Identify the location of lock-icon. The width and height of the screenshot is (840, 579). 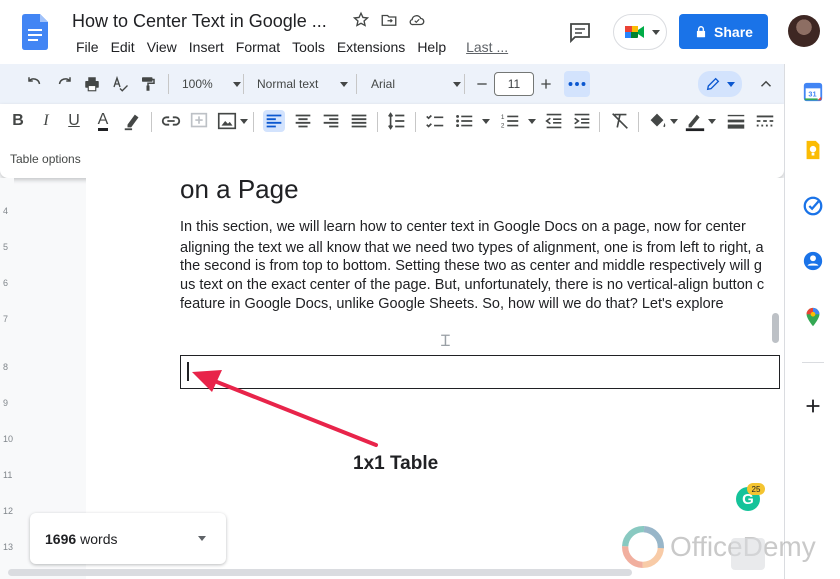
(701, 31).